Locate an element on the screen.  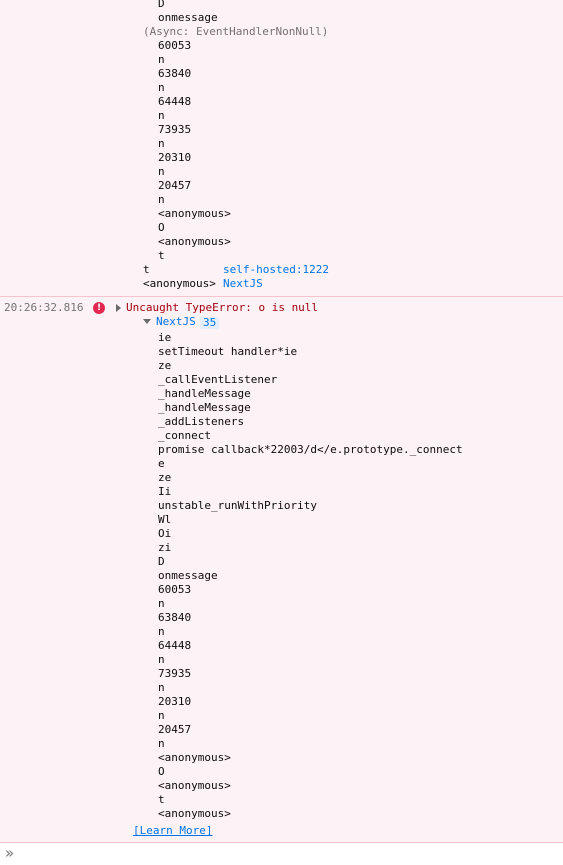
stack-frame: setTimeout handler*ie is located at coordinates (227, 352).